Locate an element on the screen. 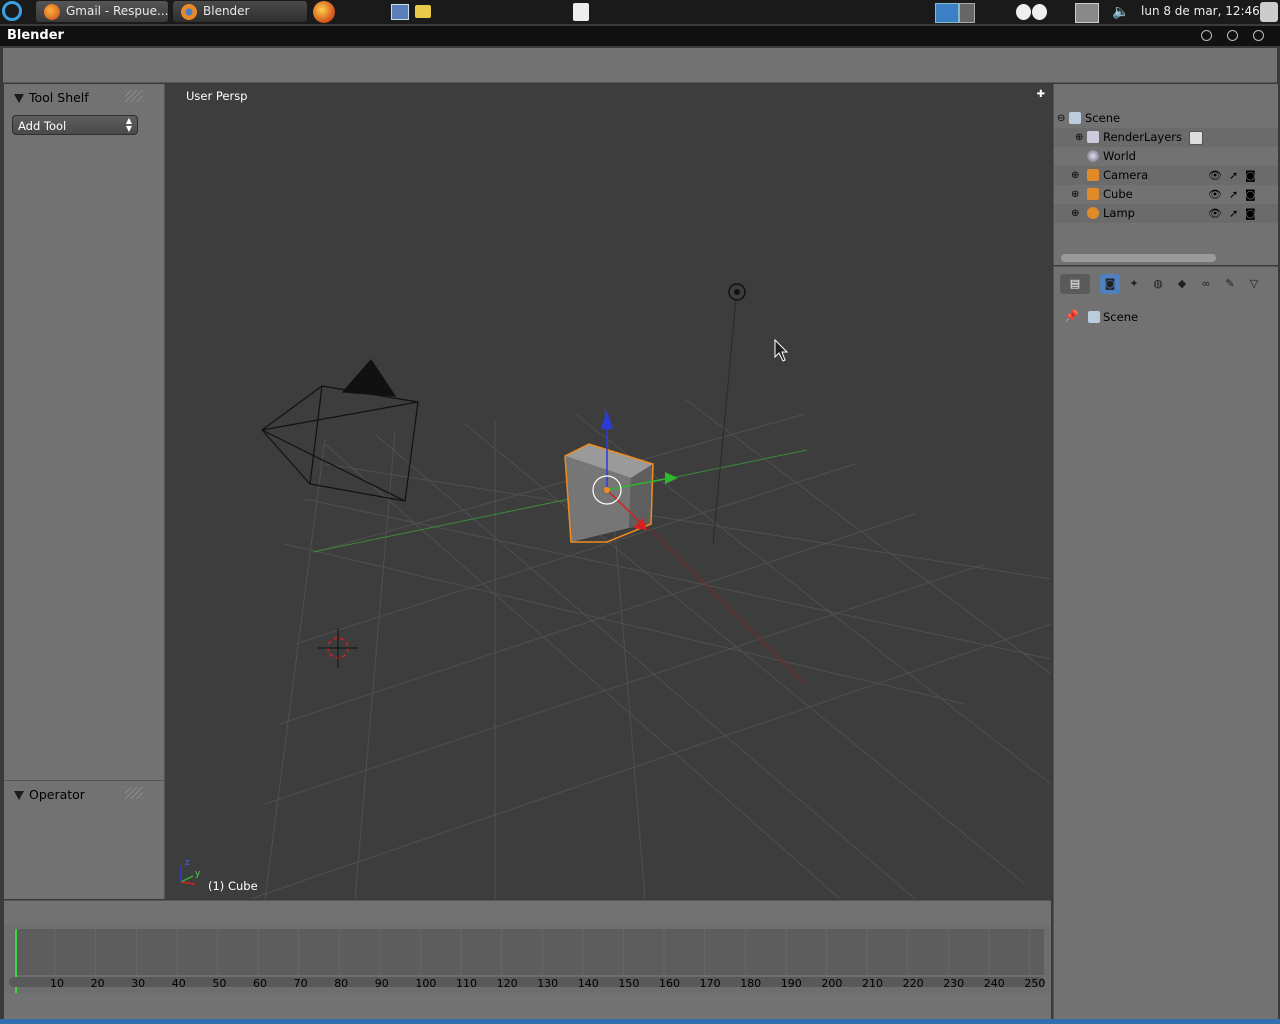 This screenshot has width=1280, height=1024. render-tab-icon: ◙ is located at coordinates (1110, 284).